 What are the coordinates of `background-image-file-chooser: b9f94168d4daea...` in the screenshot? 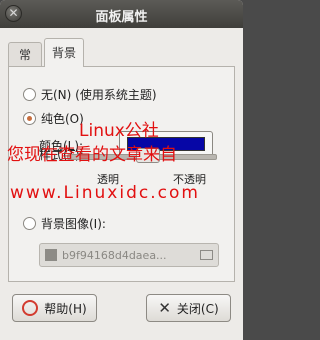 It's located at (129, 255).